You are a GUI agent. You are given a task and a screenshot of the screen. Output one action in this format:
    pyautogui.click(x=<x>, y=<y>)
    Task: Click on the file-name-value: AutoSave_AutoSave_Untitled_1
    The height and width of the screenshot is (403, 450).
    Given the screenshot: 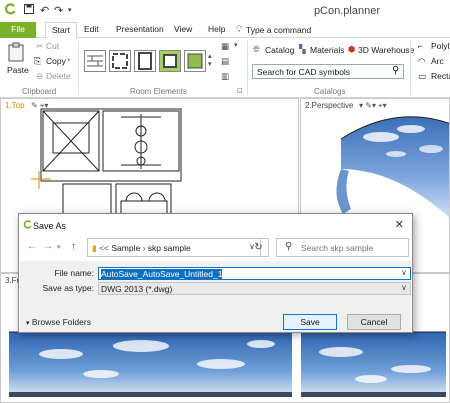 What is the action you would take?
    pyautogui.click(x=162, y=274)
    